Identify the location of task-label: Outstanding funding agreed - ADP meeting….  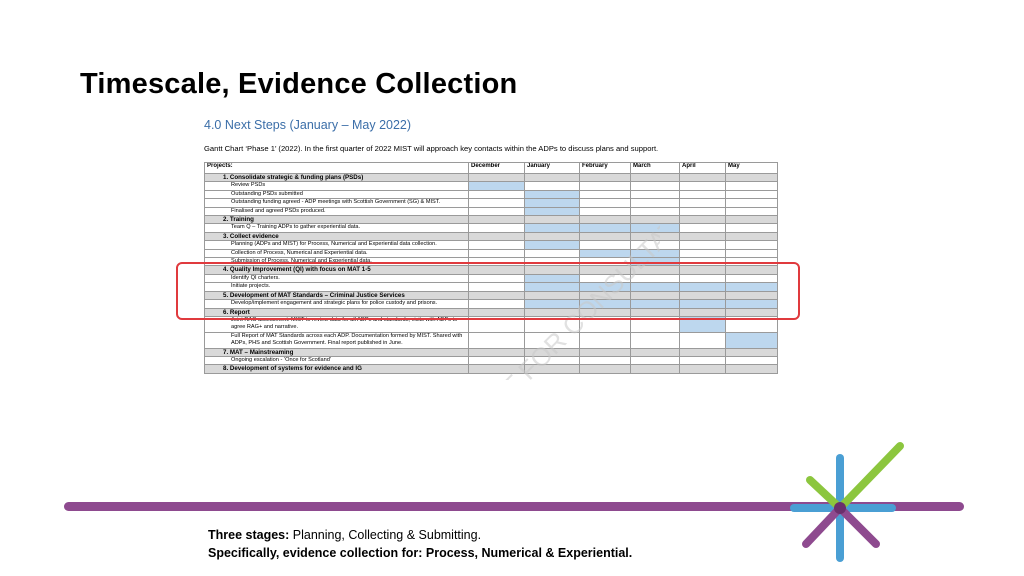
(336, 203).